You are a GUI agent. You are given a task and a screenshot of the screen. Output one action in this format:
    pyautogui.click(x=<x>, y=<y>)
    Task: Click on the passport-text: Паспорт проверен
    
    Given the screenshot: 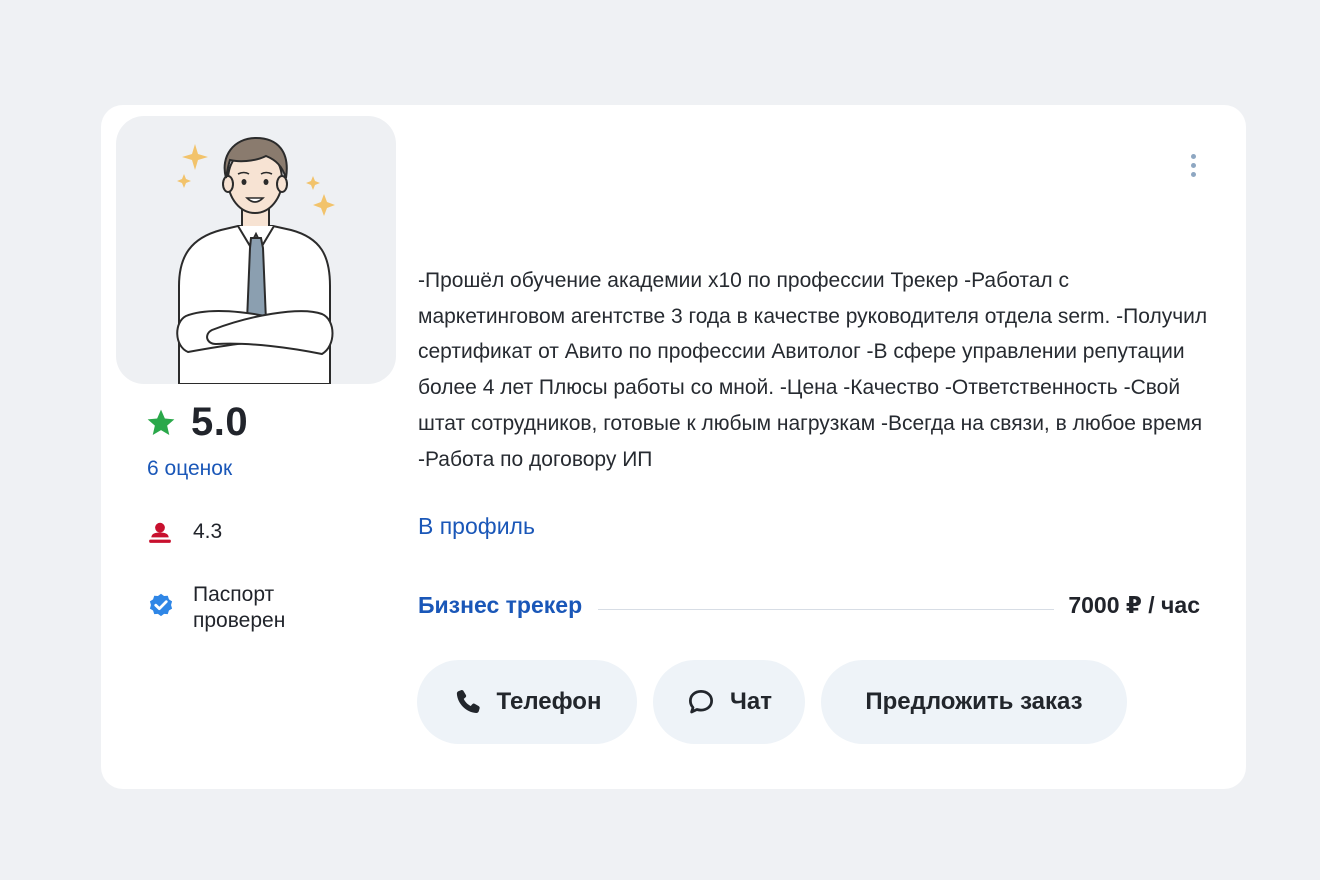 What is the action you would take?
    pyautogui.click(x=263, y=608)
    